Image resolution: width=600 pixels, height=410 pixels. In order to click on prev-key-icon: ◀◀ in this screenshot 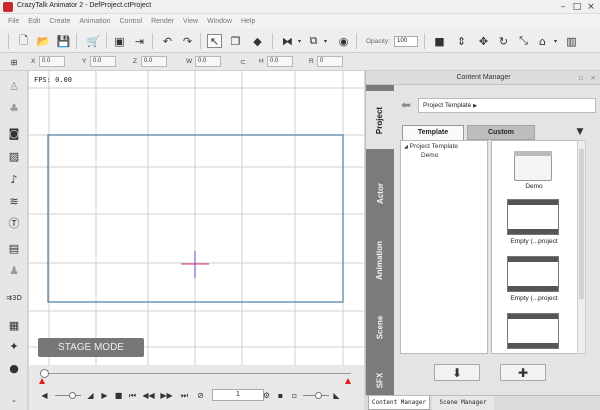, I will do `click(148, 395)`.